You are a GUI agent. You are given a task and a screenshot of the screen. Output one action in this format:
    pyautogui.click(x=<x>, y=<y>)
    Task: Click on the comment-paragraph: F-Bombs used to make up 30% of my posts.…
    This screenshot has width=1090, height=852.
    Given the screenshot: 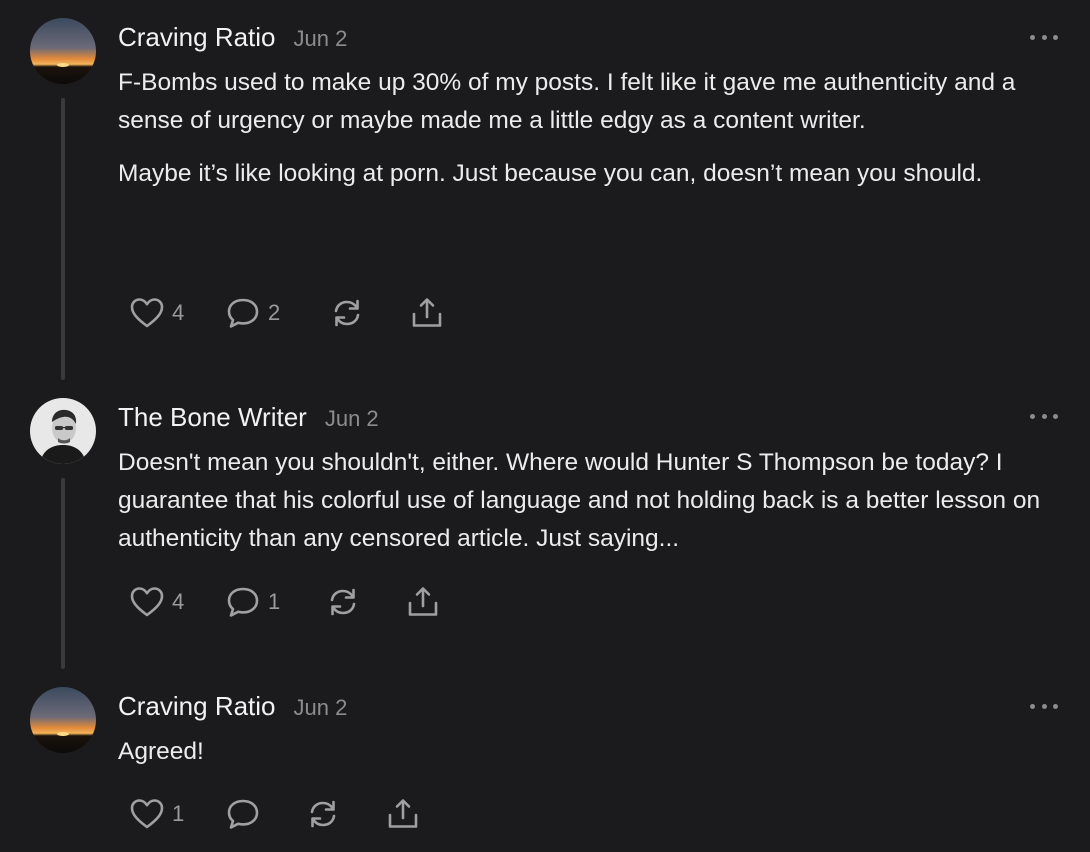 What is the action you would take?
    pyautogui.click(x=567, y=101)
    